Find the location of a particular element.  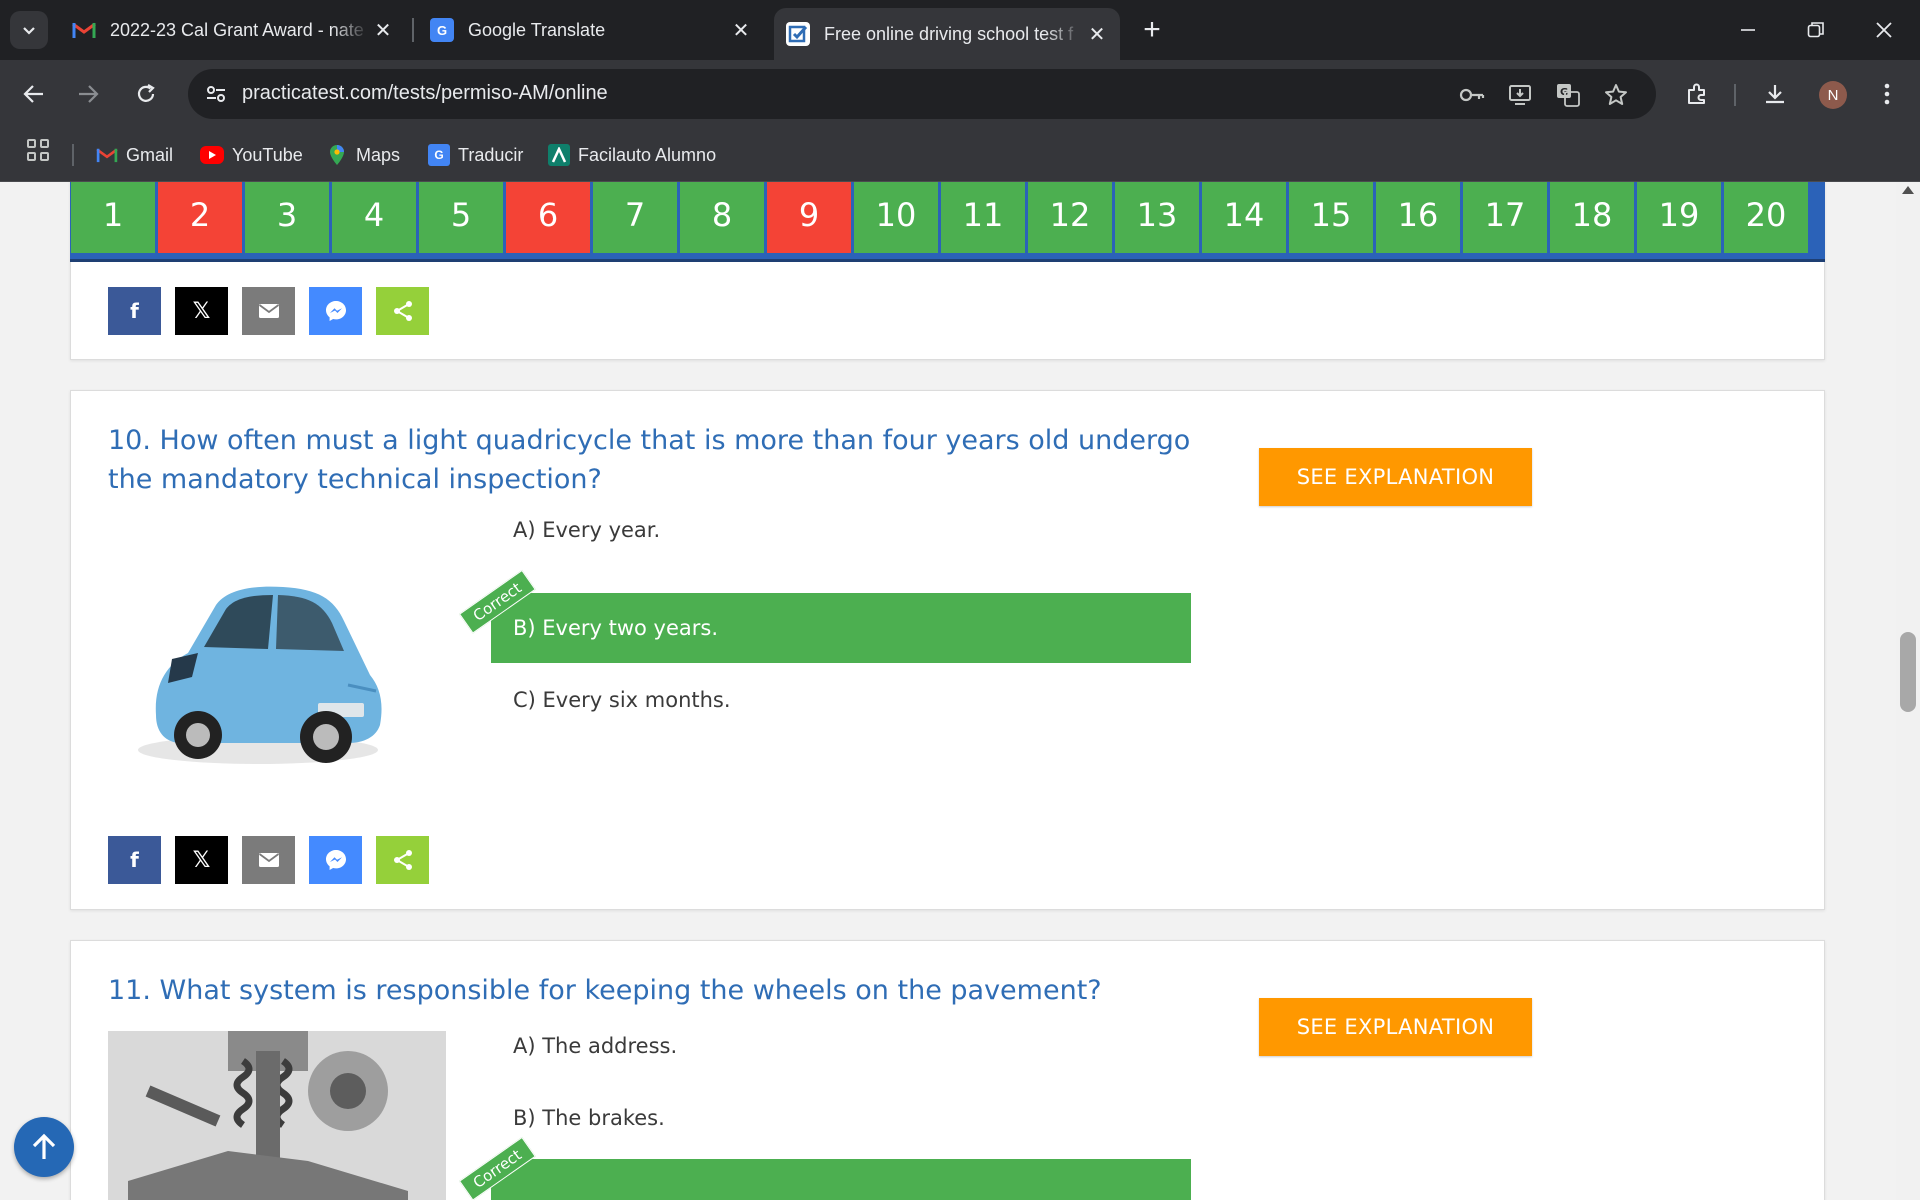

question-number-7: 7 is located at coordinates (635, 217).